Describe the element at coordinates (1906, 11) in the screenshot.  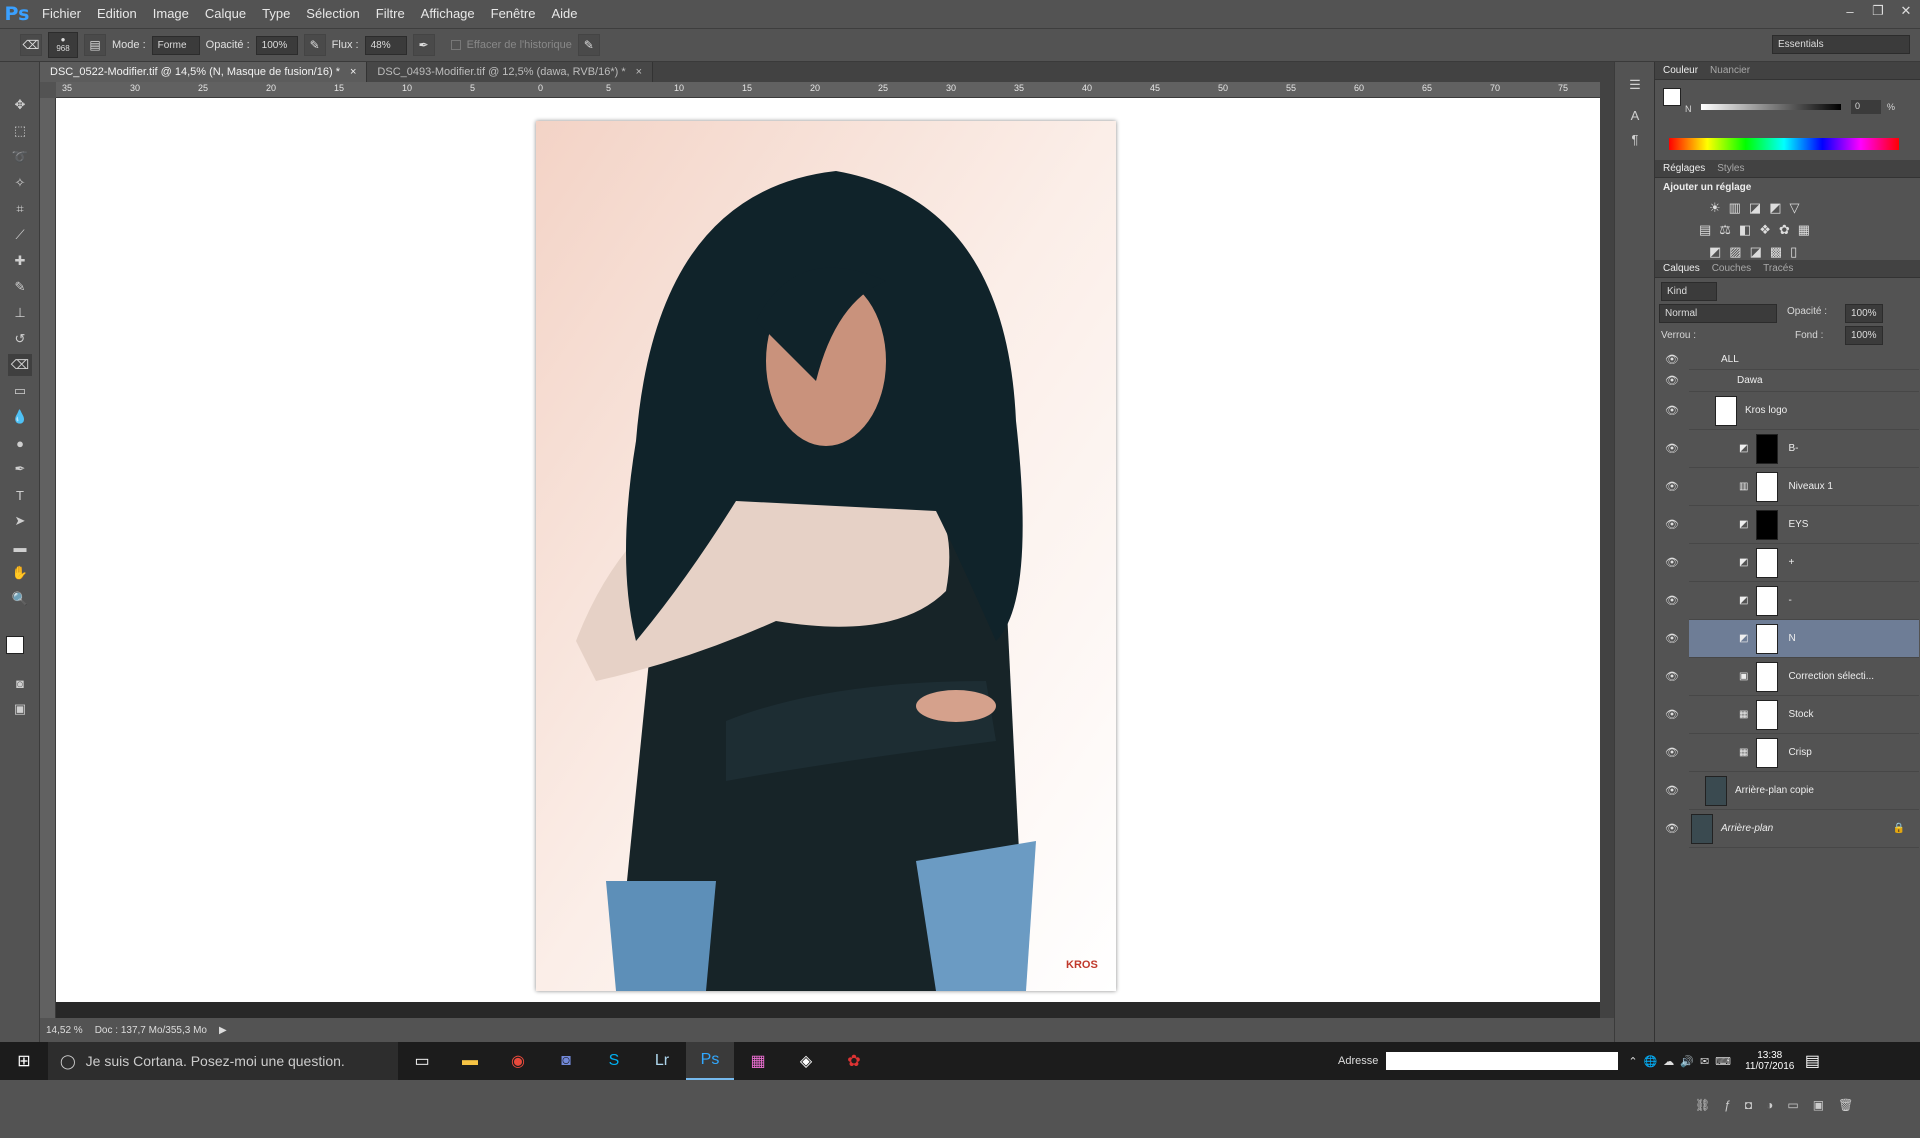
I see `close-icon: ✕` at that location.